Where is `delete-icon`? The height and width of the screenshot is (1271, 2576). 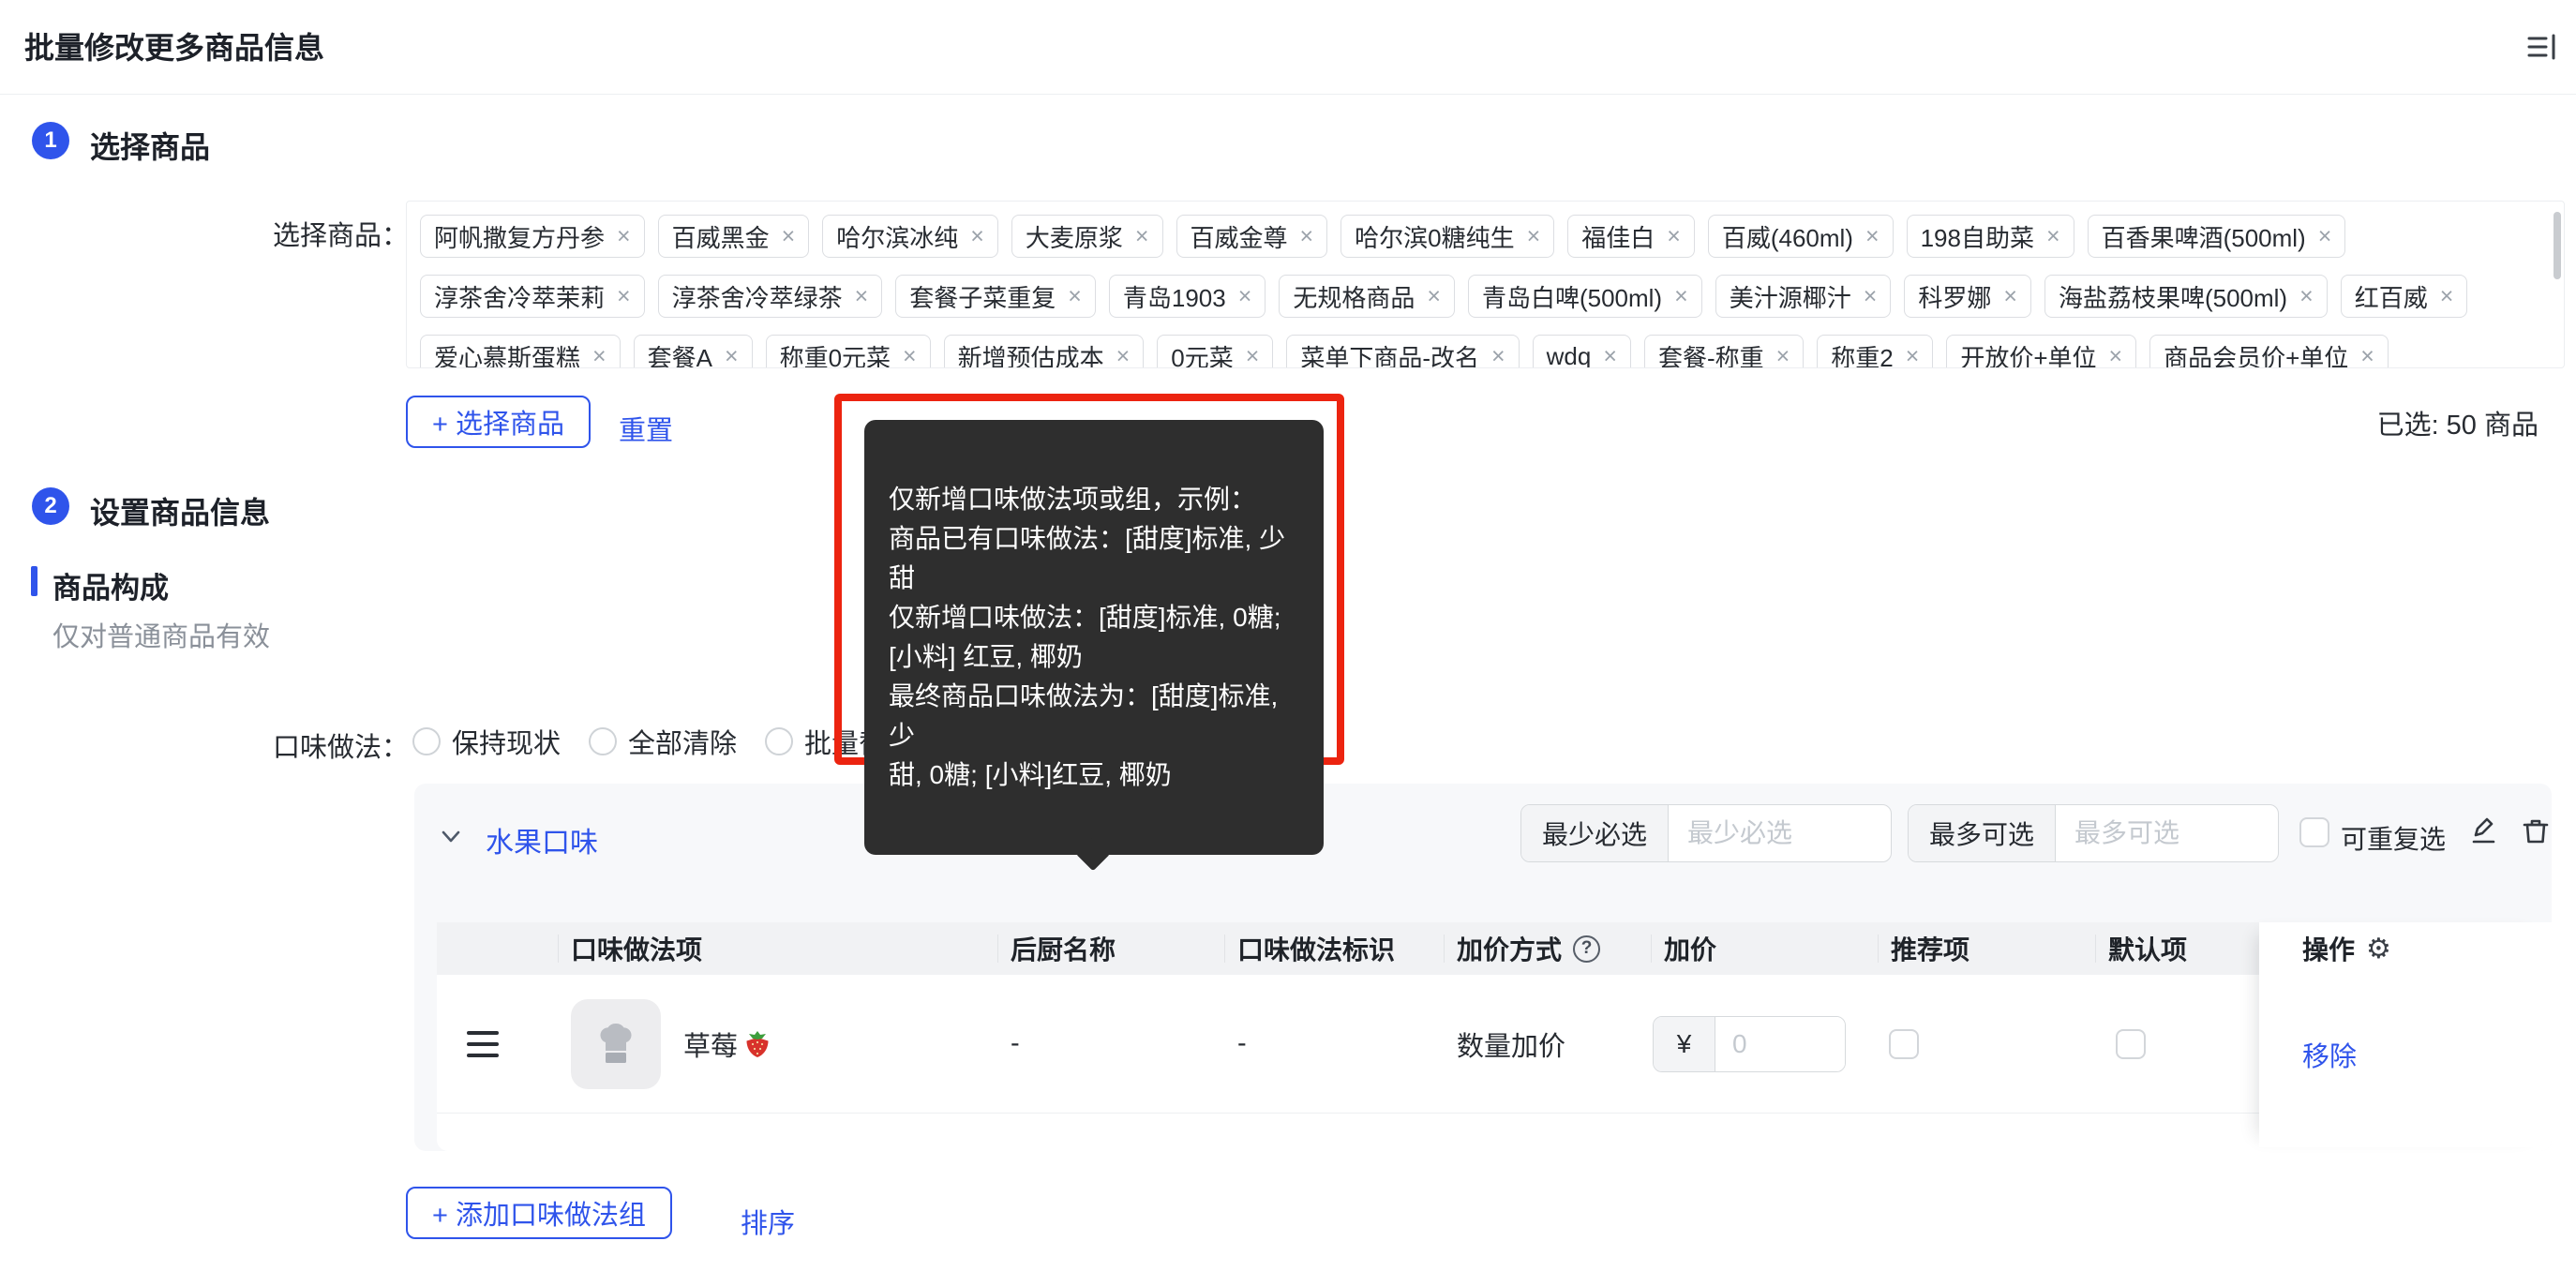 delete-icon is located at coordinates (2536, 831).